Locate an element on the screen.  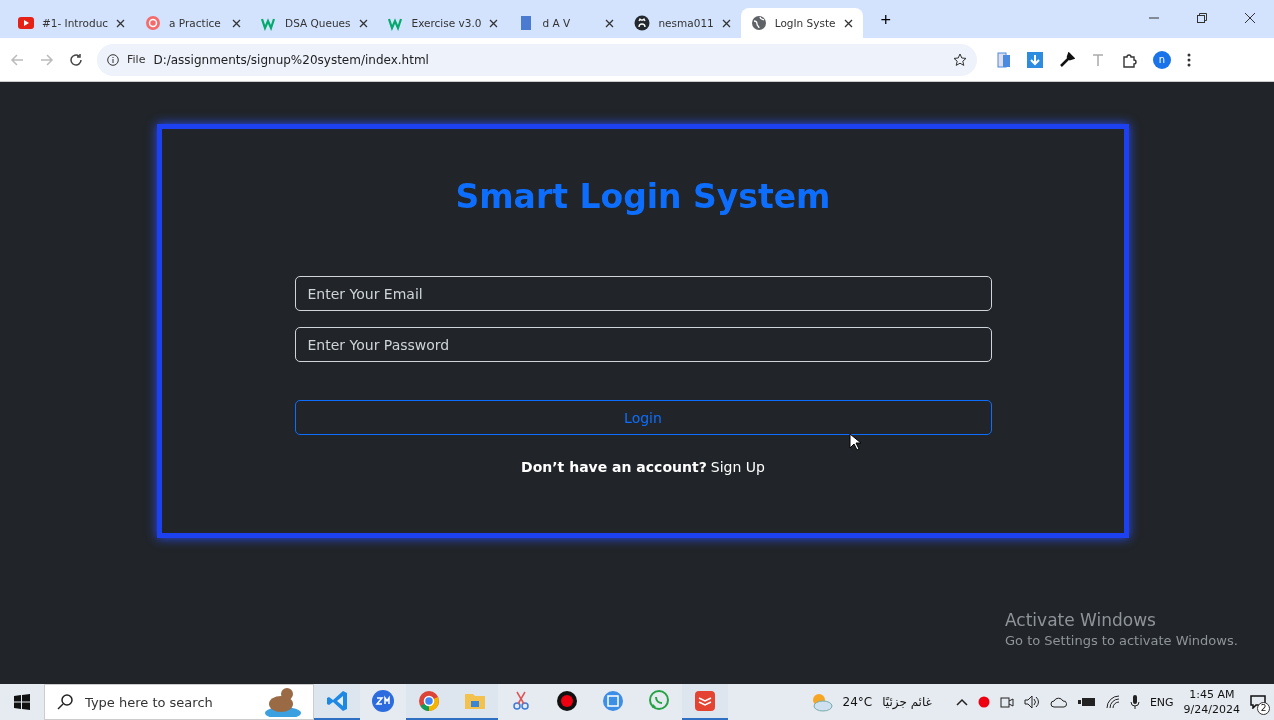
taskbar-search-field: Type here to search is located at coordinates (179, 702).